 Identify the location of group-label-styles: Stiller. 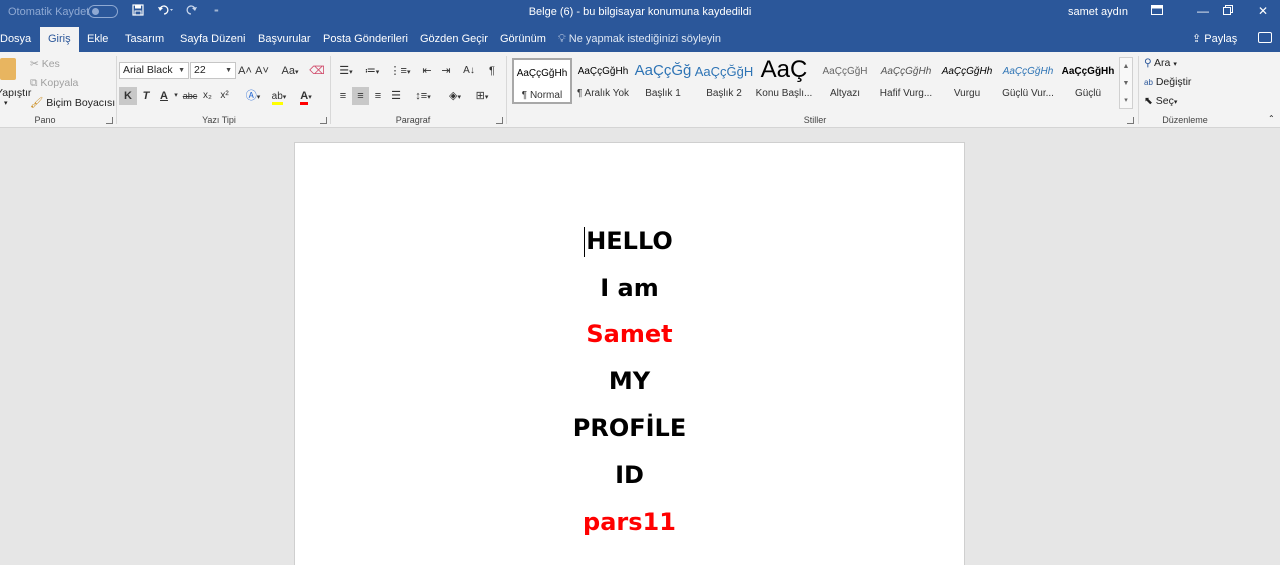
(815, 120).